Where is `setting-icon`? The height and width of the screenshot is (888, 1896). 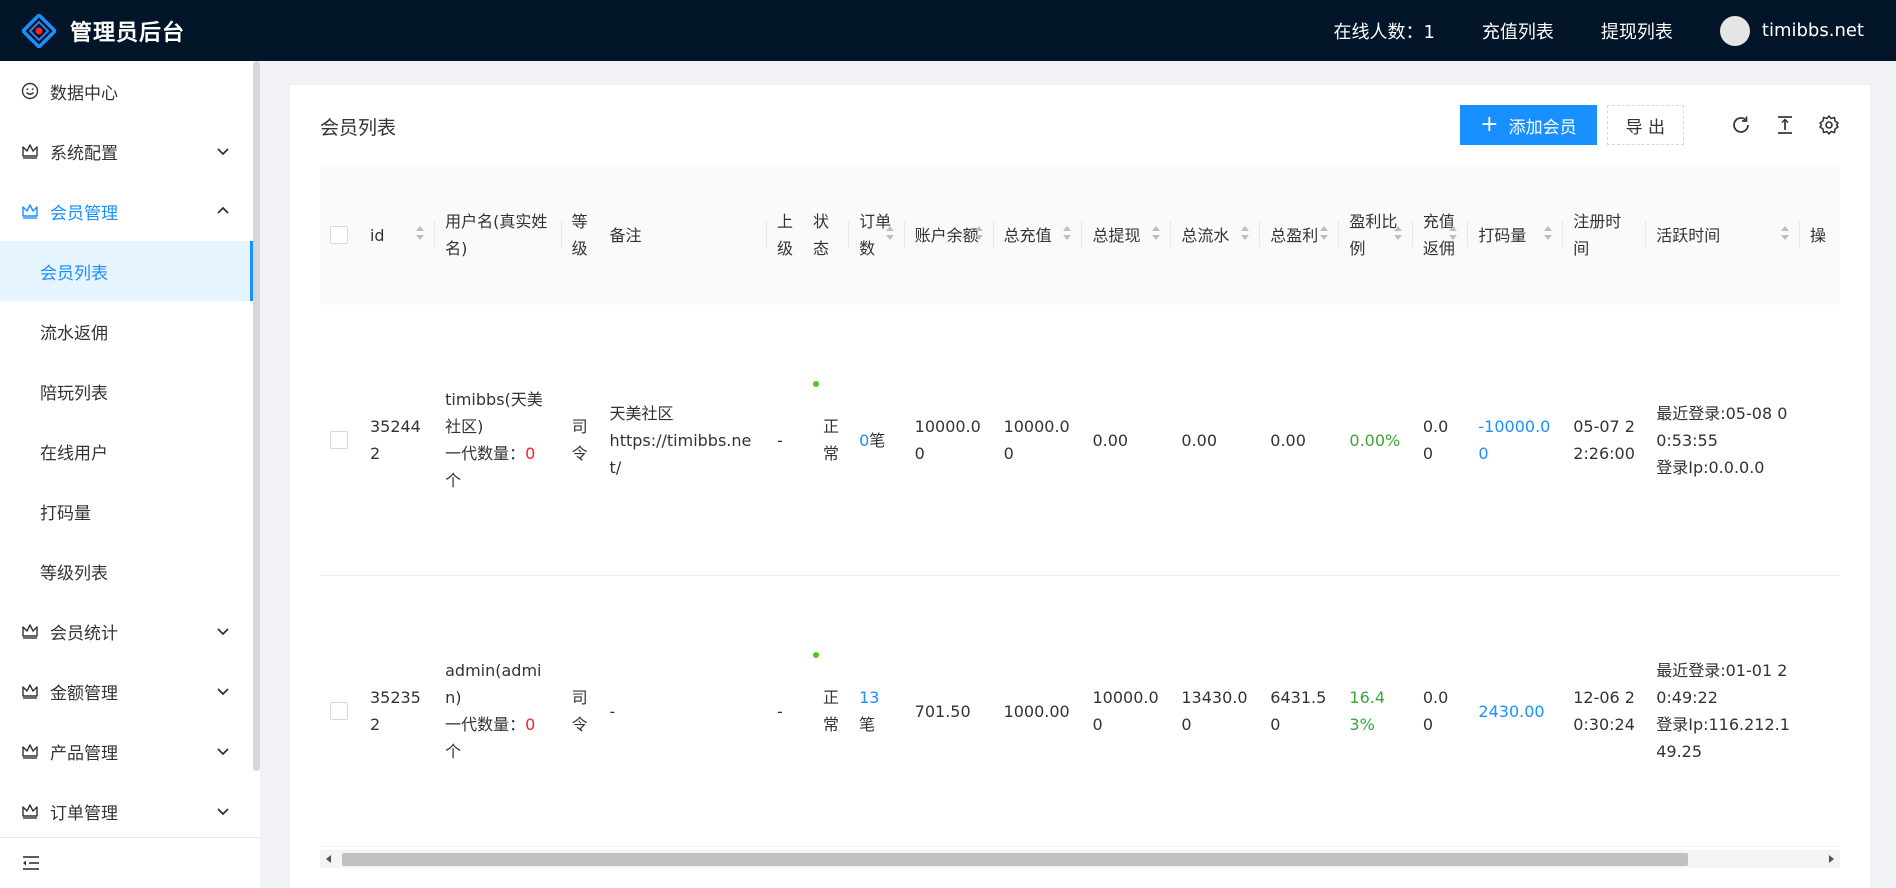 setting-icon is located at coordinates (1829, 125).